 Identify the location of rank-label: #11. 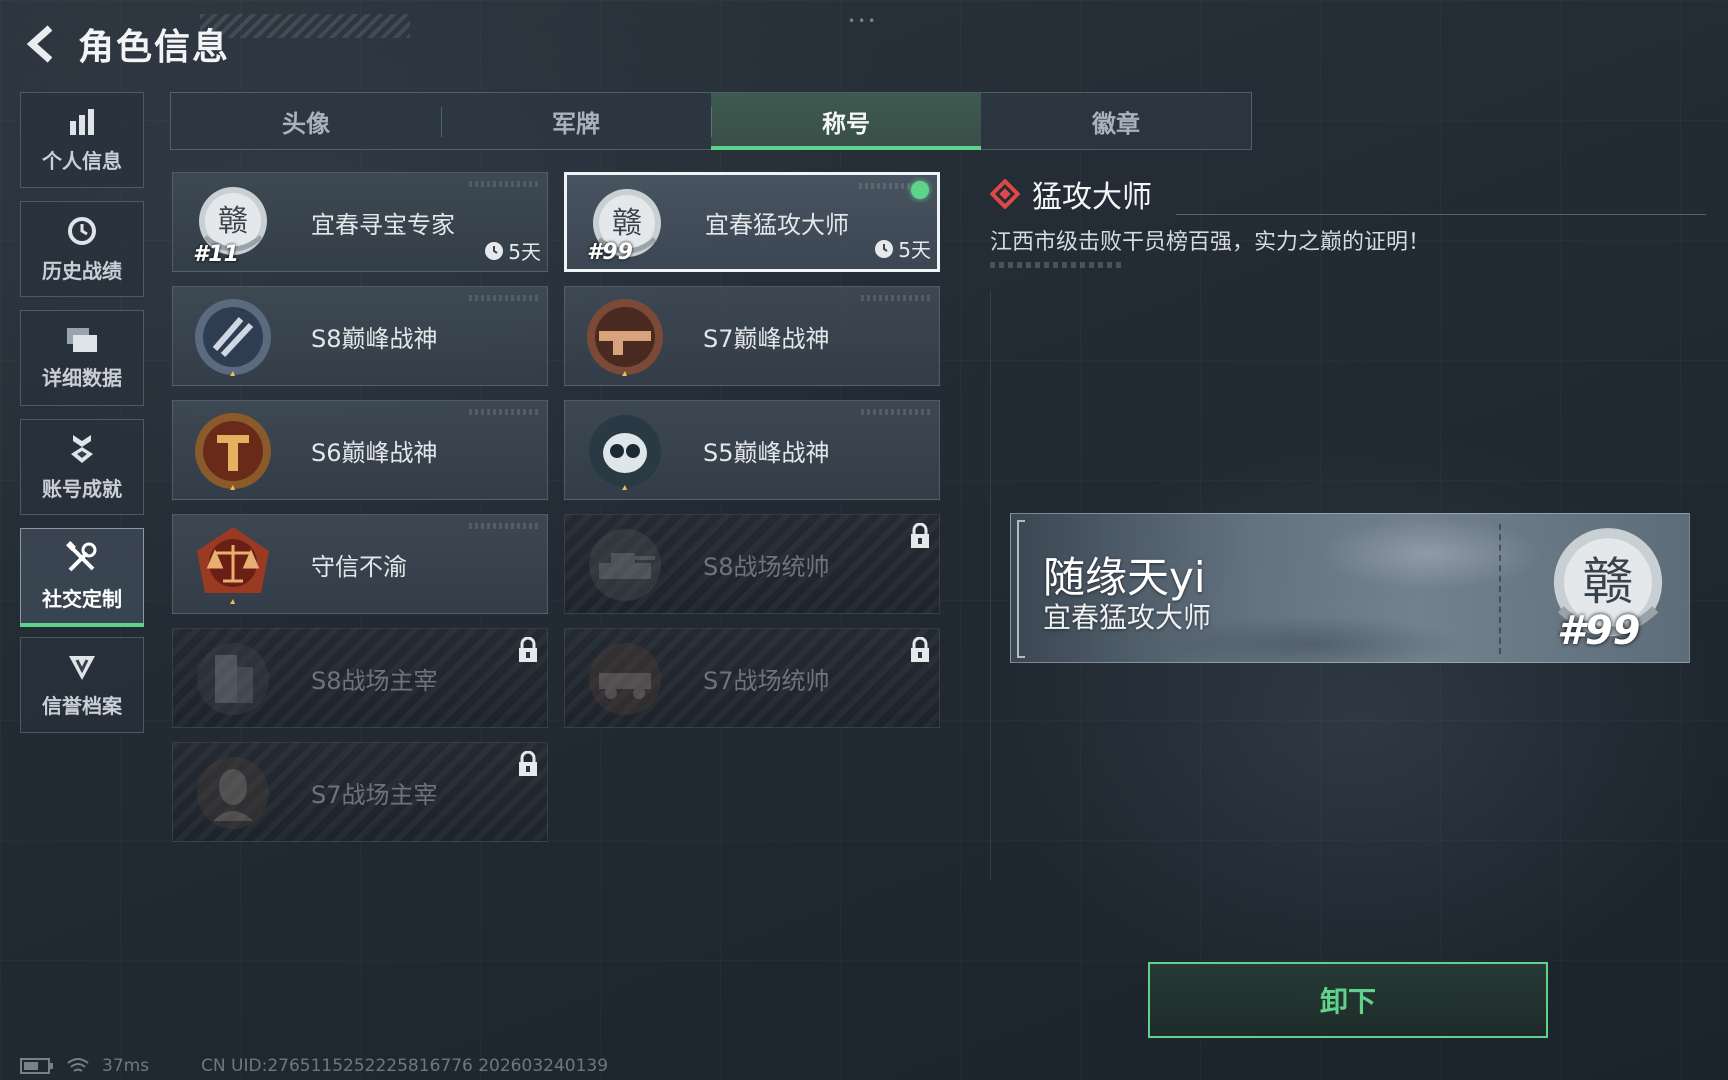
(216, 254).